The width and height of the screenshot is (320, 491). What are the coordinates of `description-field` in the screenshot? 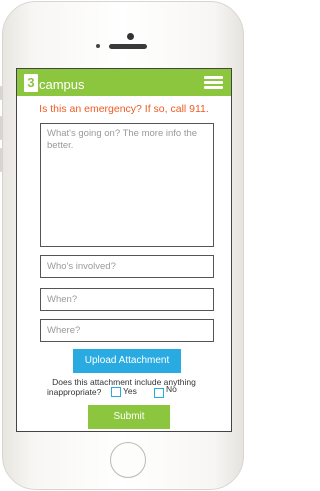 It's located at (127, 185).